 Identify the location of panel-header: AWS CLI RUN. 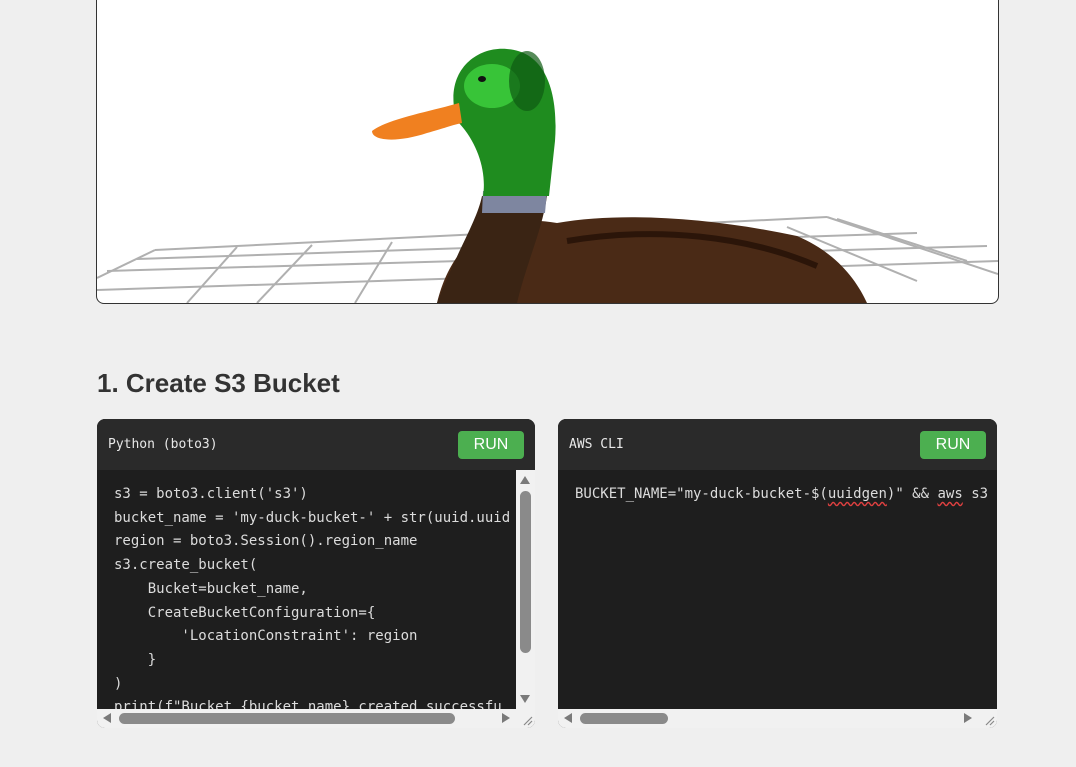
(777, 444).